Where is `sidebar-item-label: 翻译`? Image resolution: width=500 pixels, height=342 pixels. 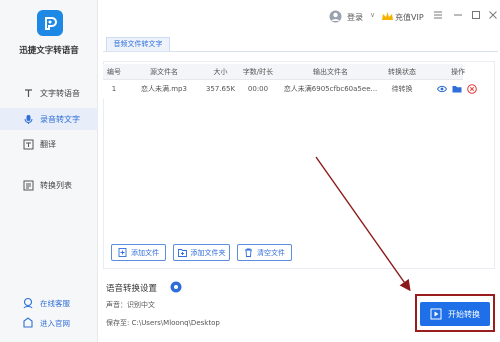 sidebar-item-label: 翻译 is located at coordinates (48, 144).